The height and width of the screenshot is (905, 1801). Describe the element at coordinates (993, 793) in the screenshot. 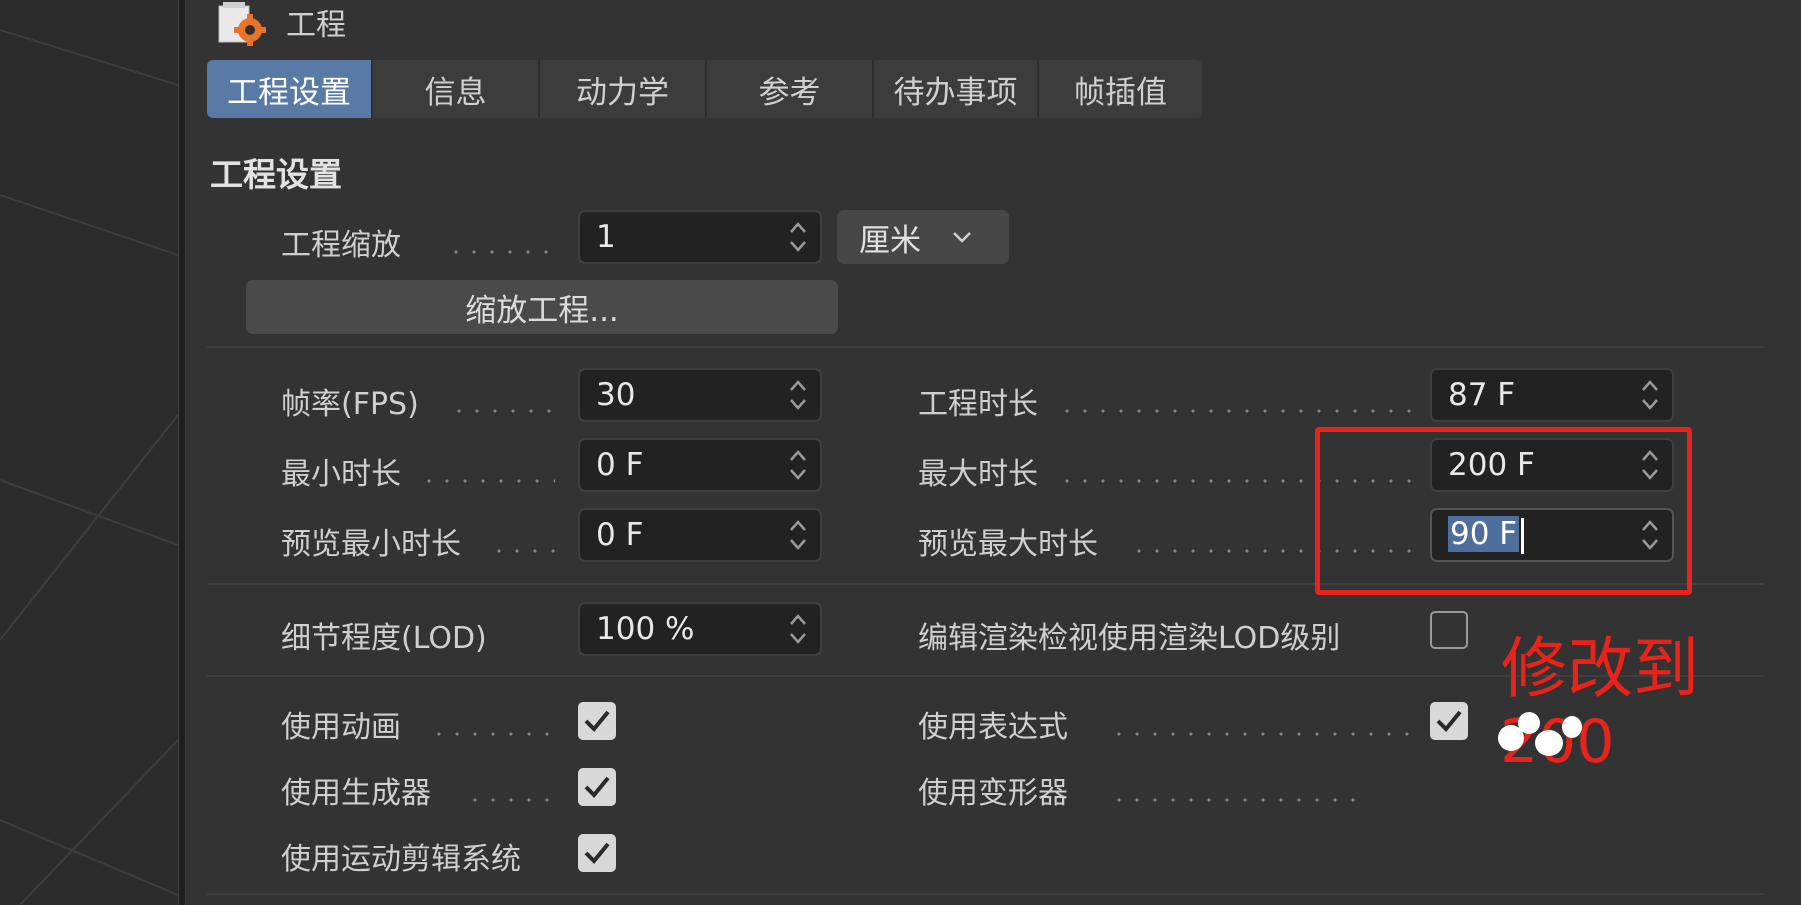

I see `use-deformers-label: 使用变形器` at that location.